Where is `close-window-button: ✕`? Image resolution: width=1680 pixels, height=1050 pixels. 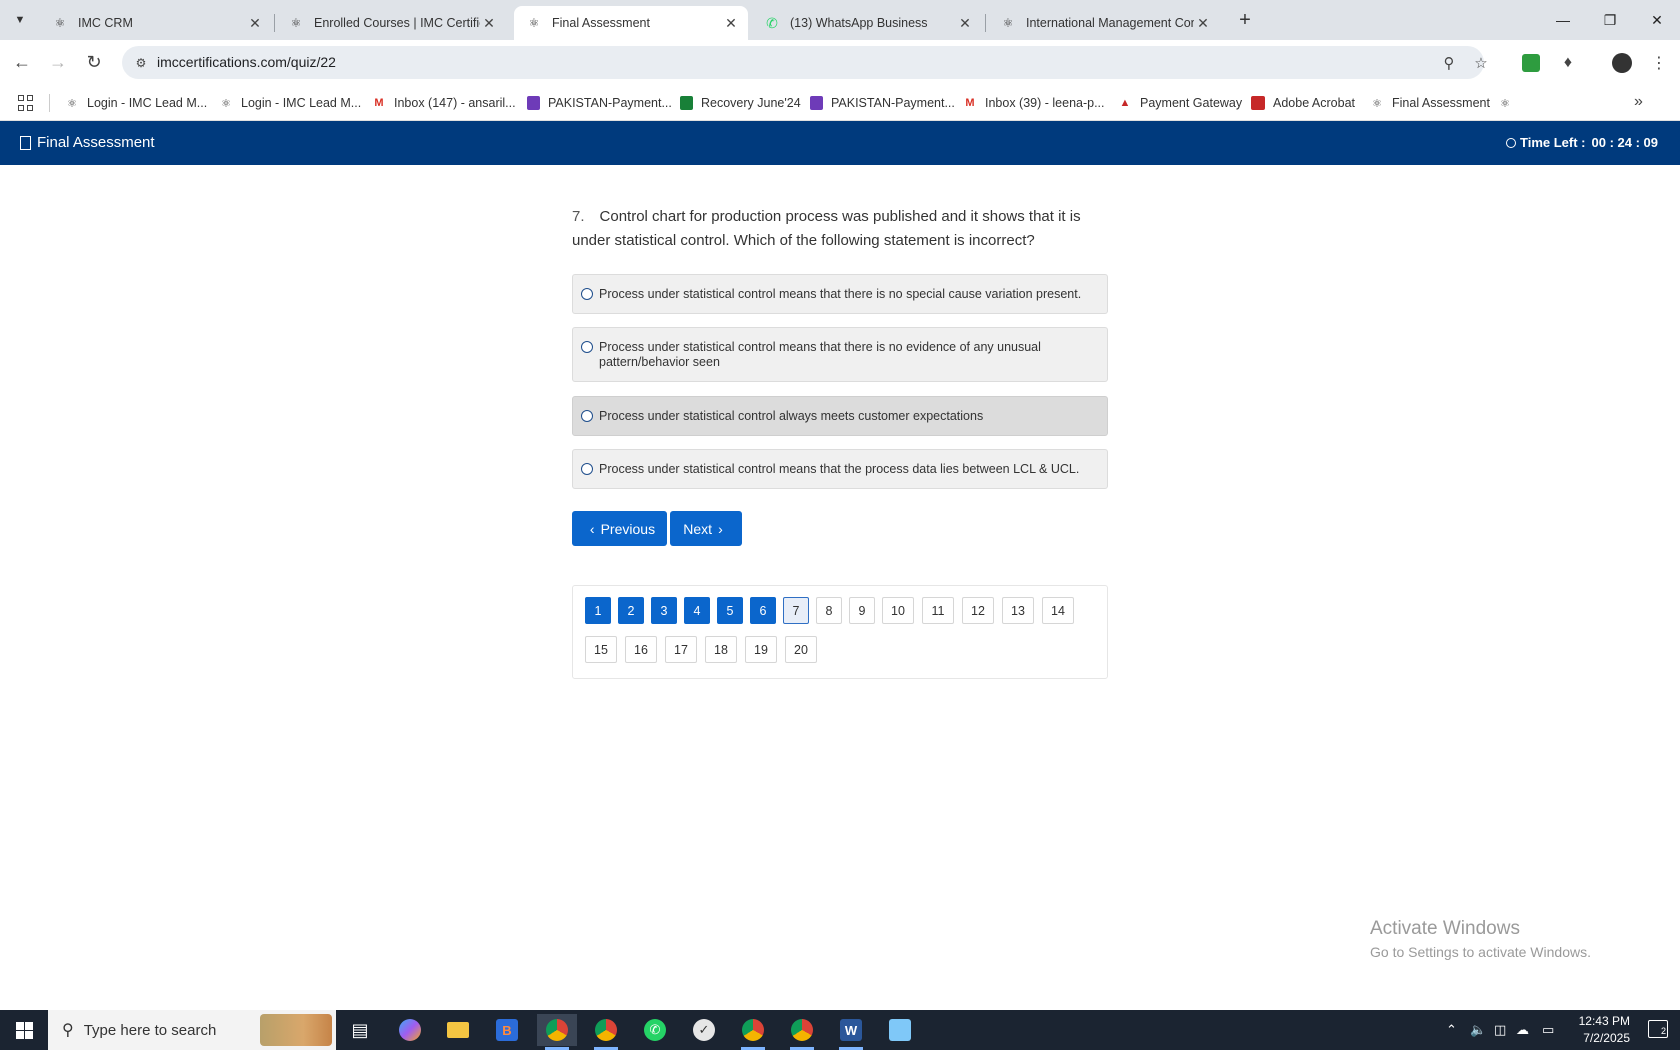
close-window-button: ✕ is located at coordinates (1657, 20).